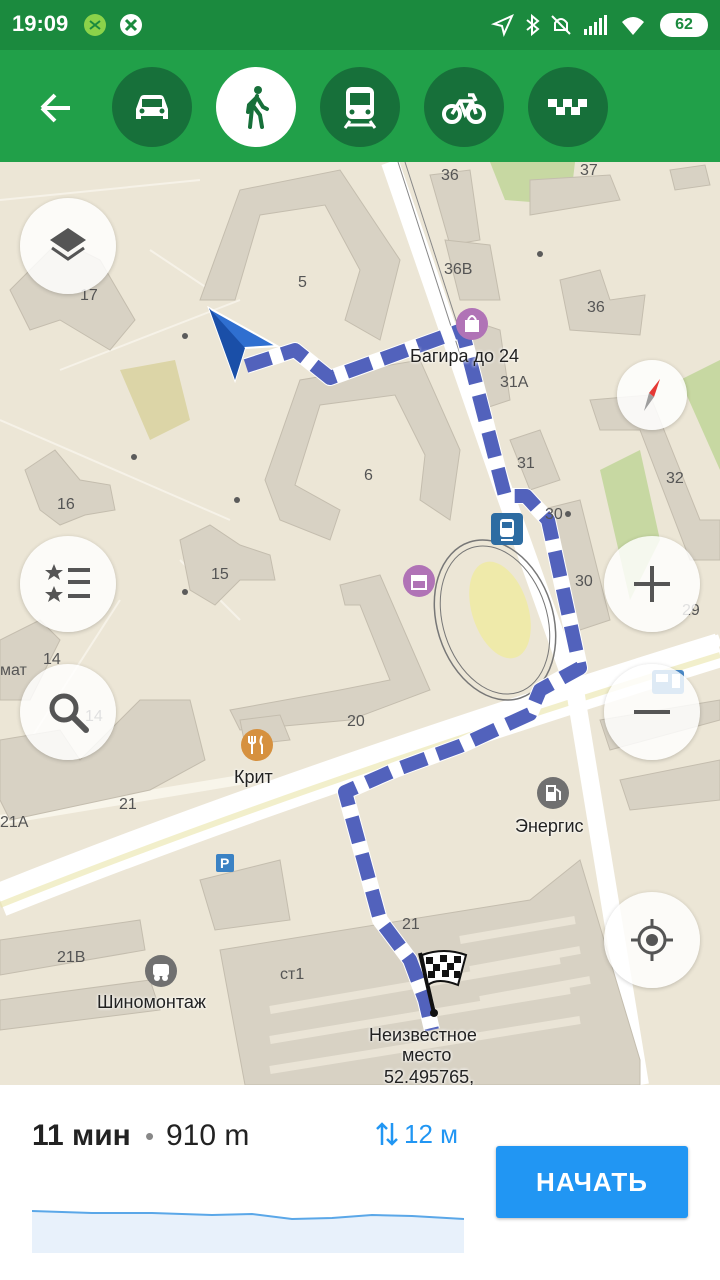  What do you see at coordinates (464, 356) in the screenshot?
I see `poi-label-bagira: Багира до 24` at bounding box center [464, 356].